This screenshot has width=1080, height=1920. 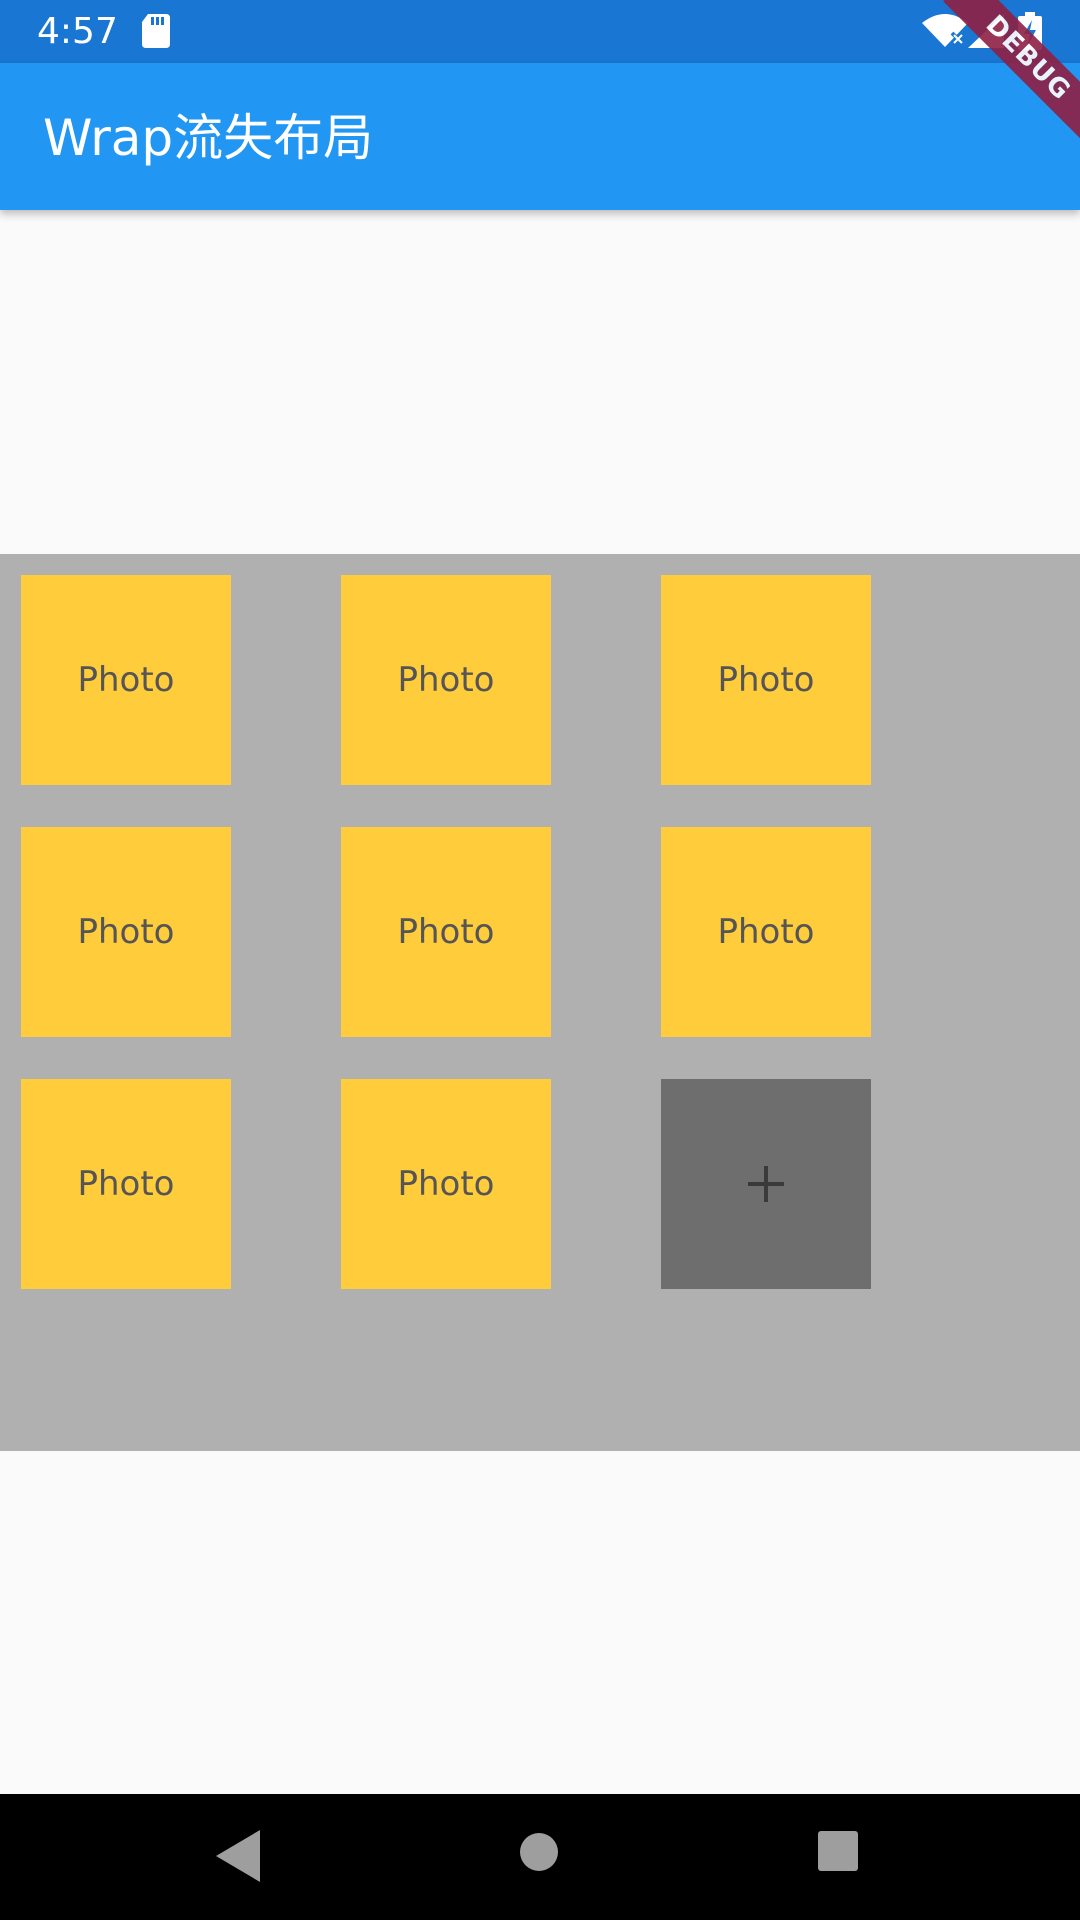 I want to click on status-bar: 4:57, so click(x=540, y=31).